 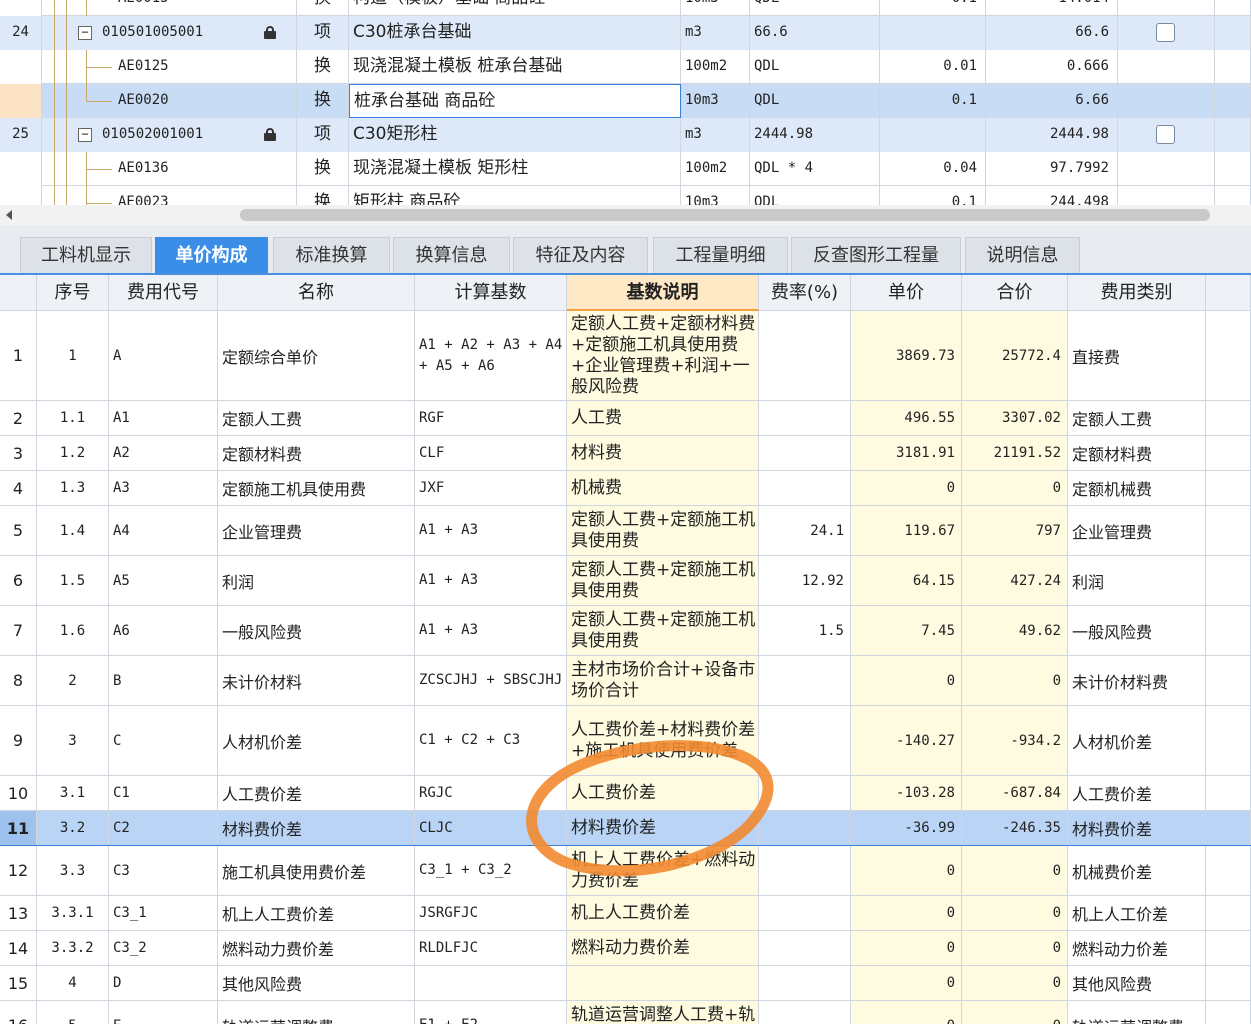 What do you see at coordinates (18, 453) in the screenshot?
I see `cell-row-number: 3` at bounding box center [18, 453].